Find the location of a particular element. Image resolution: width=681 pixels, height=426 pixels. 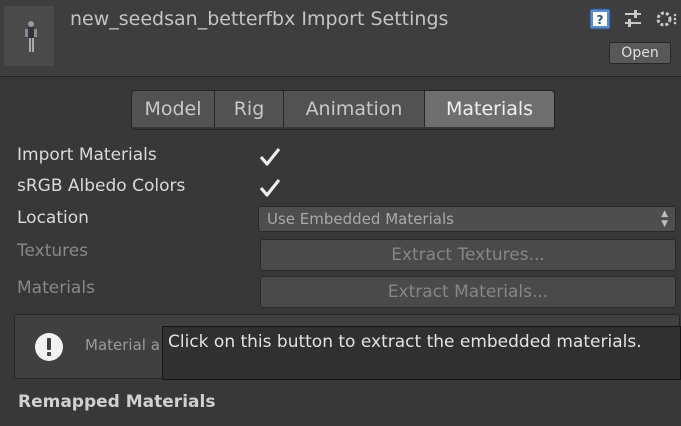

location-value: Use Embedded Materials is located at coordinates (360, 219).